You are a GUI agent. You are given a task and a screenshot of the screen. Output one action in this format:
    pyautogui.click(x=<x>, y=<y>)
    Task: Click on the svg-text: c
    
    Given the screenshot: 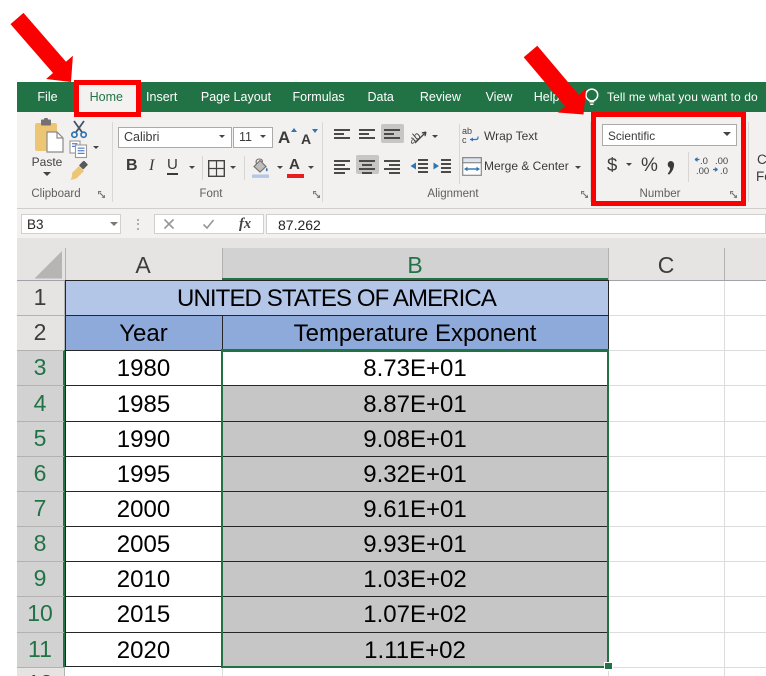 What is the action you would take?
    pyautogui.click(x=464, y=140)
    